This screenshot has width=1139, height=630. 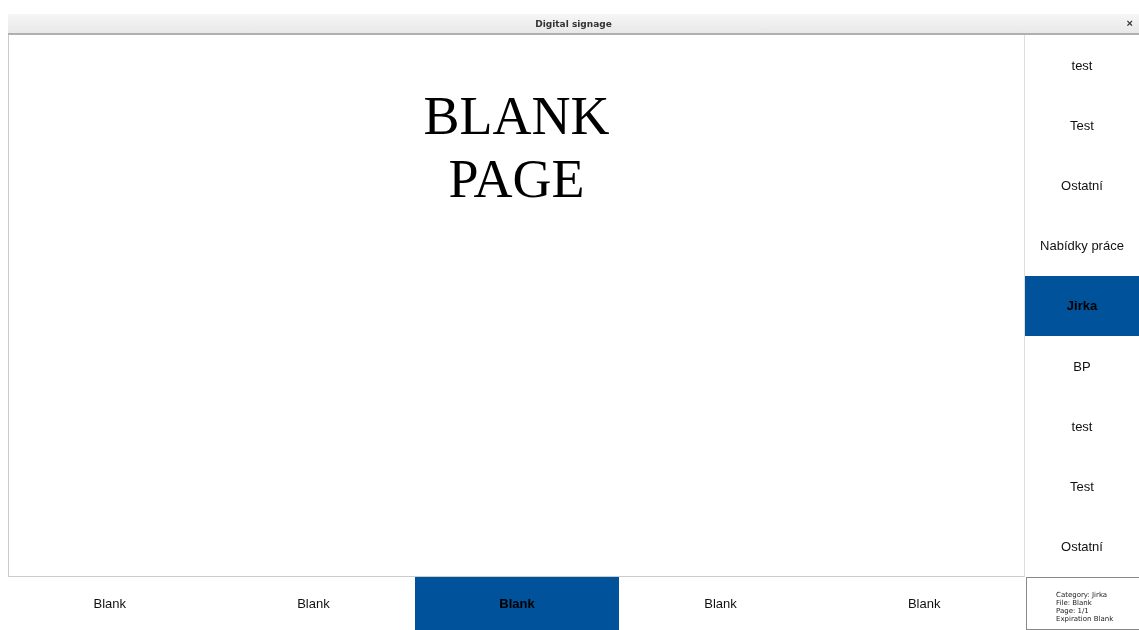 I want to click on window-title: Digital signage, so click(x=573, y=23).